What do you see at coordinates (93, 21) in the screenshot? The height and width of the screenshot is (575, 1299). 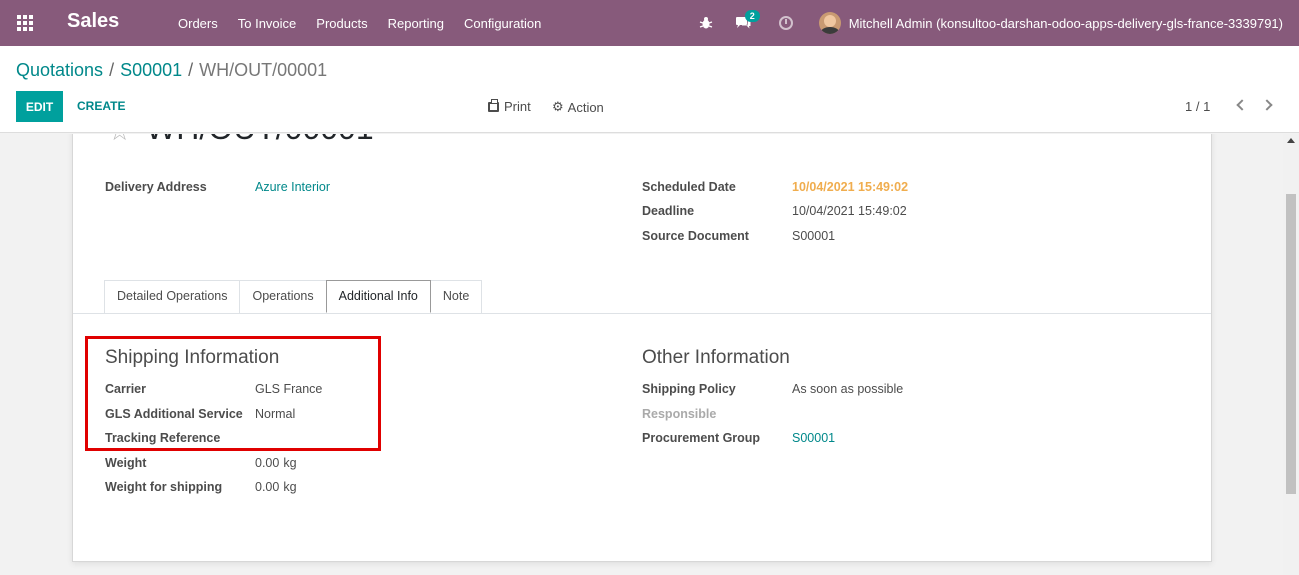 I see `app-brand: Sales` at bounding box center [93, 21].